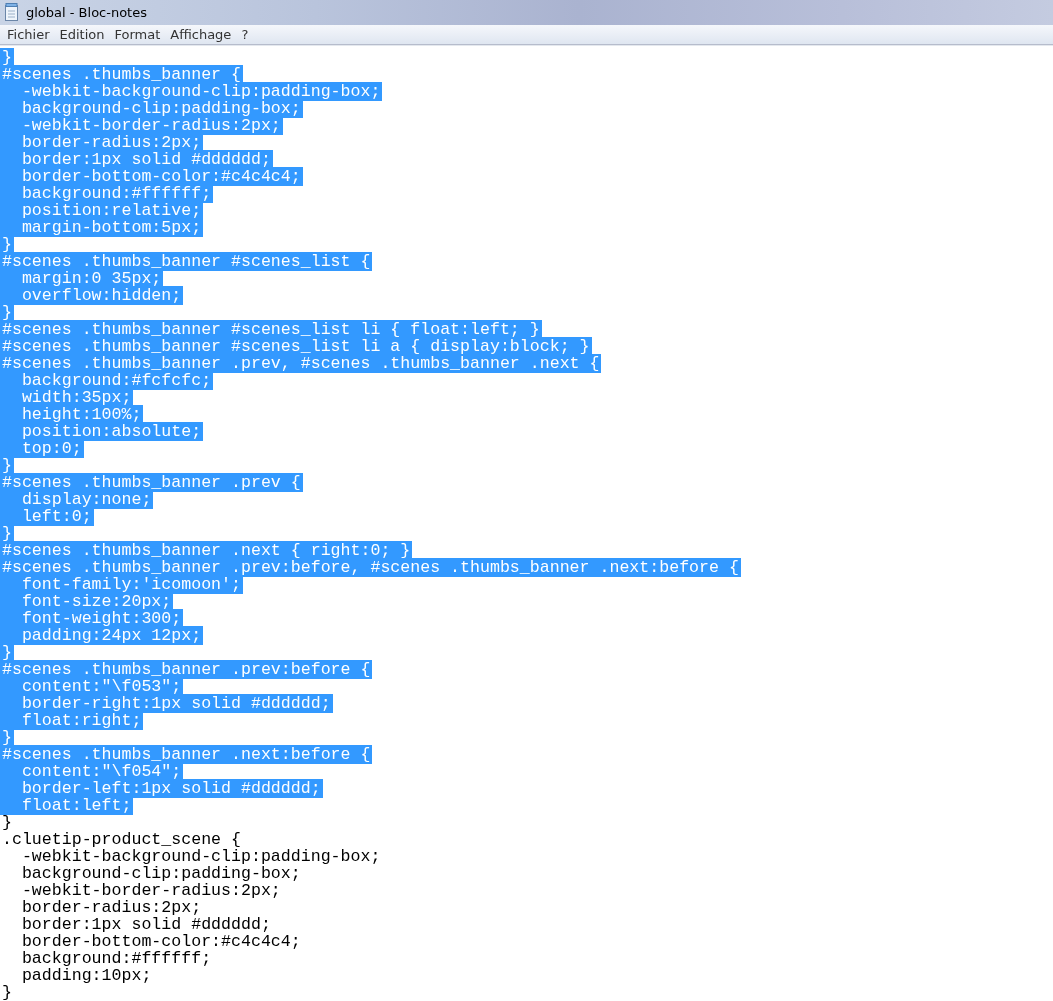 Image resolution: width=1053 pixels, height=1001 pixels. Describe the element at coordinates (12, 12) in the screenshot. I see `notepad-icon` at that location.